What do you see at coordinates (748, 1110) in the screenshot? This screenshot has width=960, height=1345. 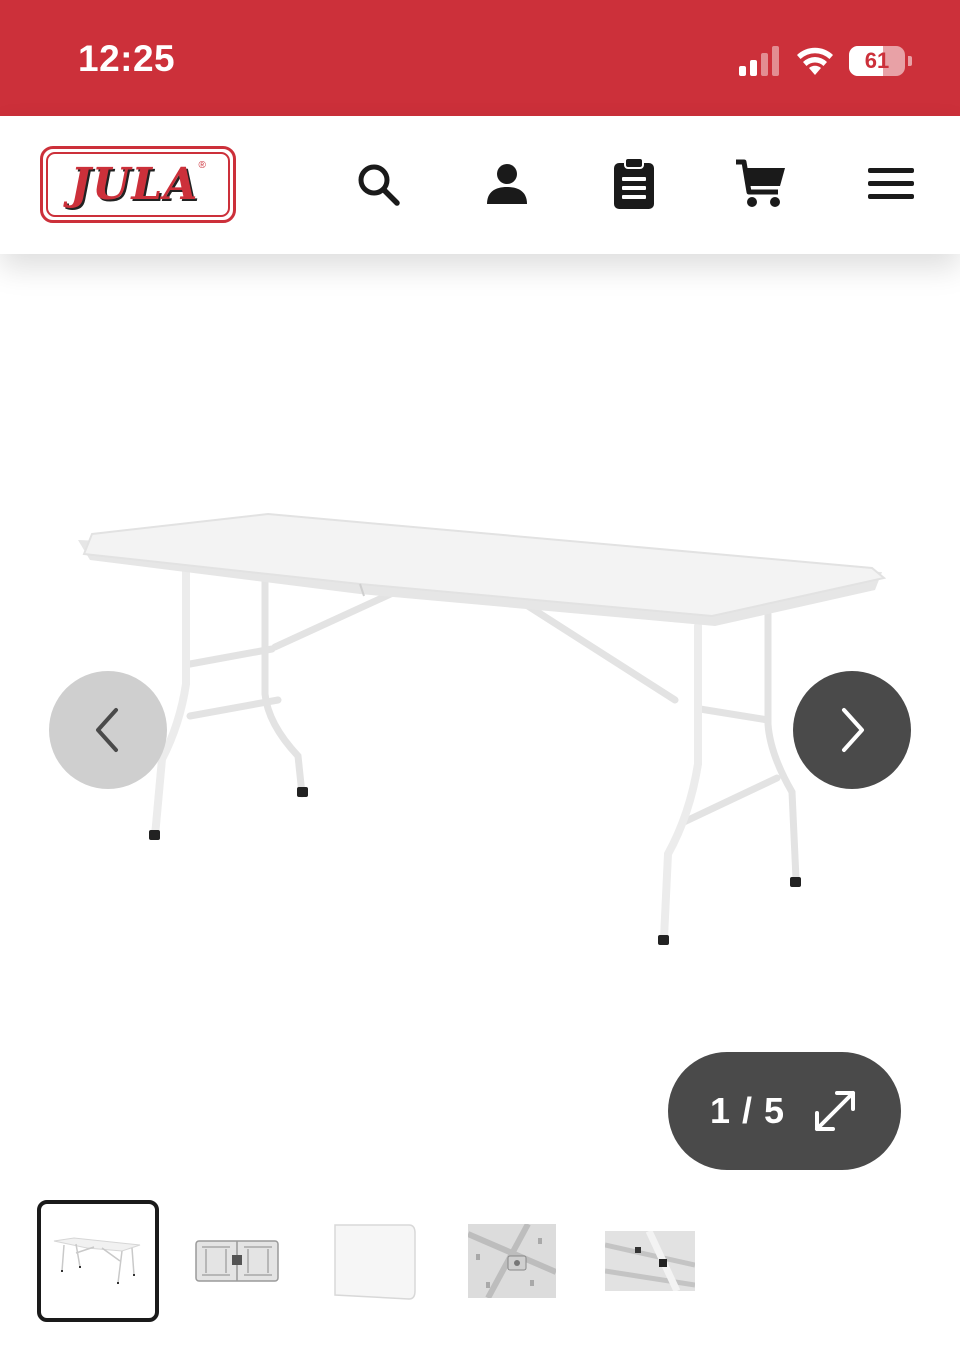 I see `image-counter: 1 / 5` at bounding box center [748, 1110].